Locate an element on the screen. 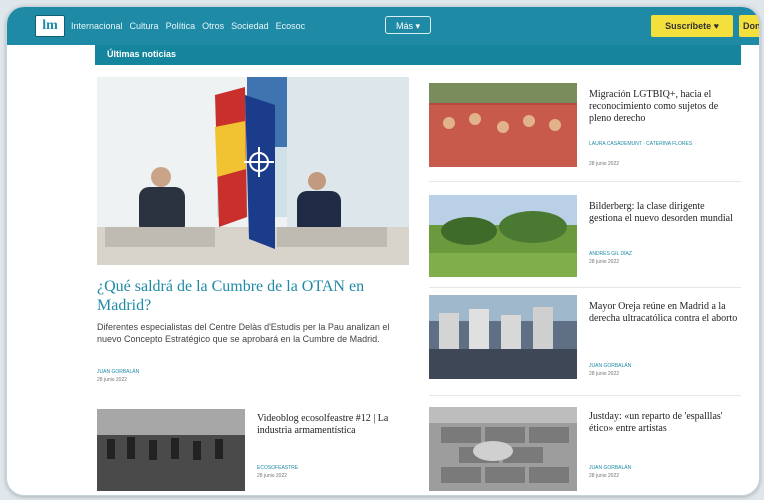 The image size is (764, 500). nav-item-otros: Otros is located at coordinates (213, 26).